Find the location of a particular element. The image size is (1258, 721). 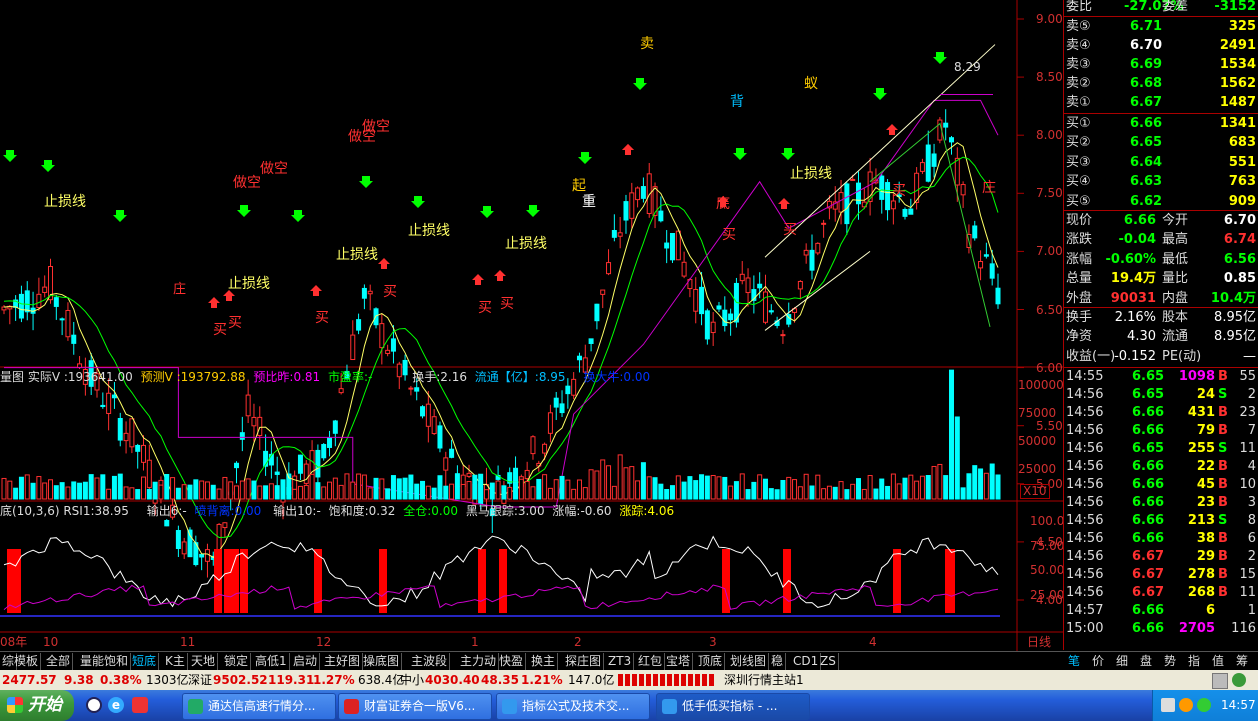

zx-amount: 147.0亿 is located at coordinates (591, 680).